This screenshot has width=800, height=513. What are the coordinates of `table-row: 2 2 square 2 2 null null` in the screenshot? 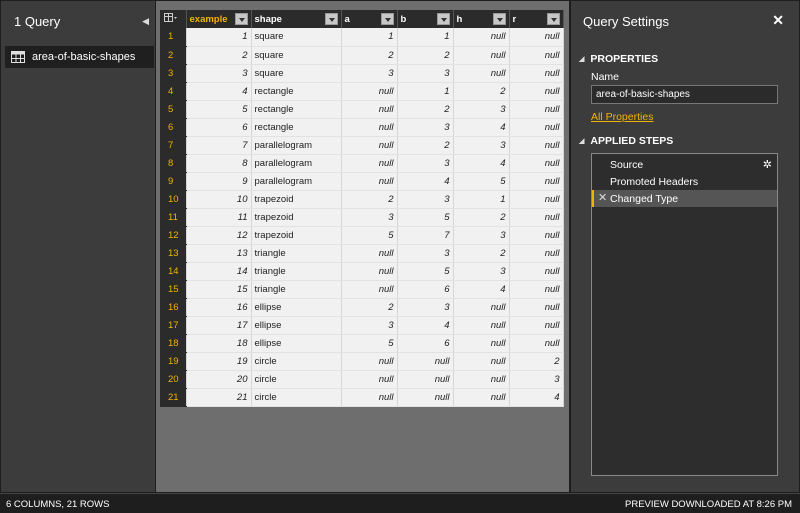 It's located at (362, 55).